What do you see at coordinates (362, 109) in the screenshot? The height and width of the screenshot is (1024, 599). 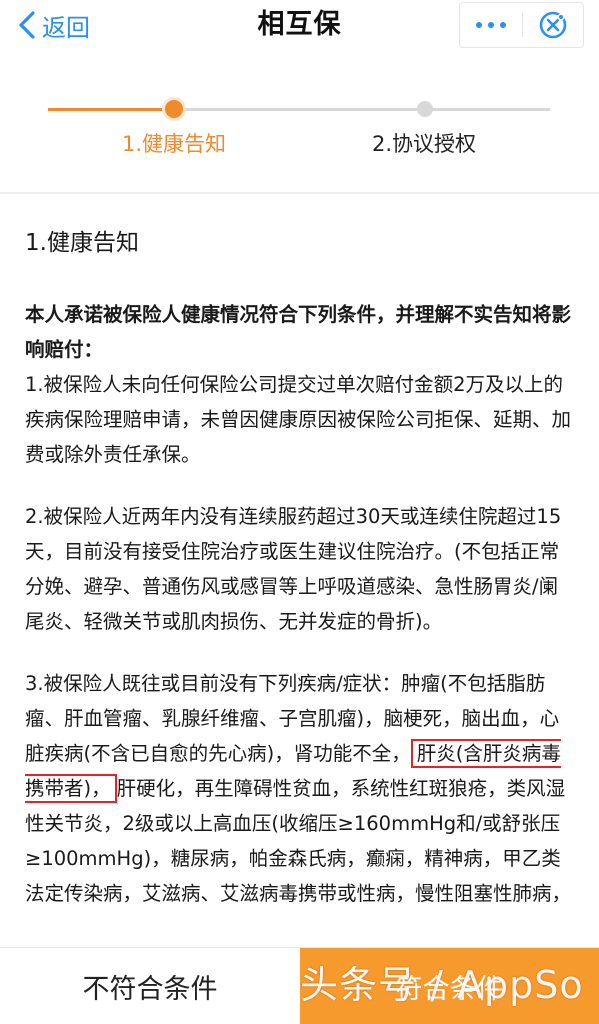 I see `progress-line-pending` at bounding box center [362, 109].